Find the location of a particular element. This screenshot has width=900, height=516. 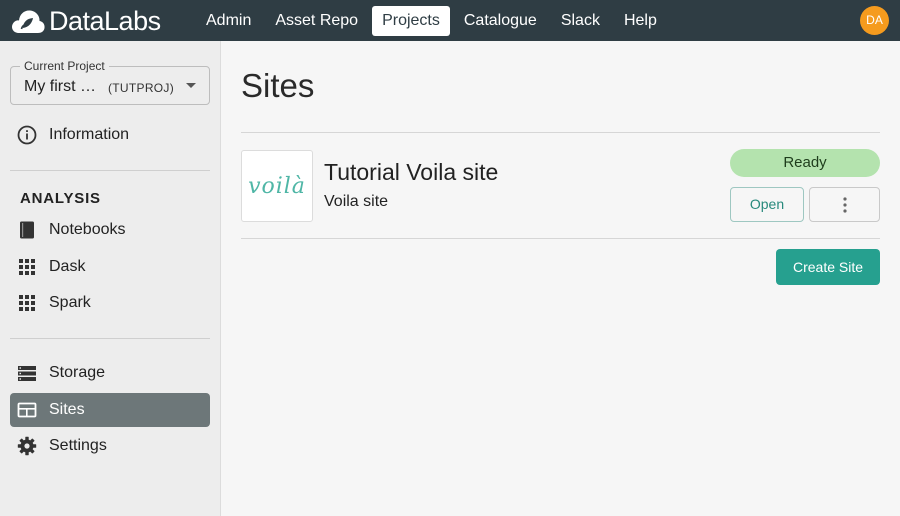

sidebar-item-information: Information is located at coordinates (110, 135).